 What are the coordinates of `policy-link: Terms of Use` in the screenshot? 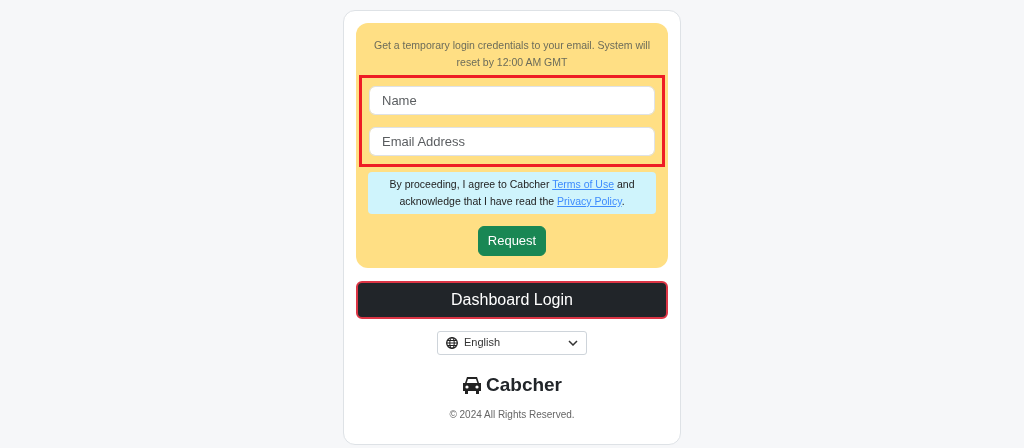 It's located at (583, 184).